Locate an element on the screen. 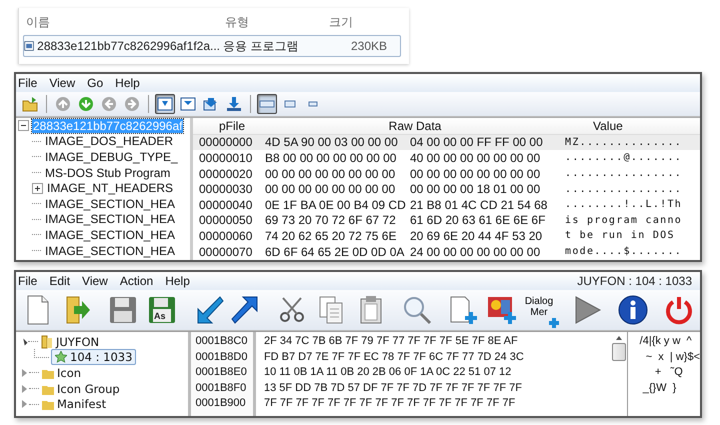 The width and height of the screenshot is (720, 425). toolbar-button: Dialog Mer is located at coordinates (541, 310).